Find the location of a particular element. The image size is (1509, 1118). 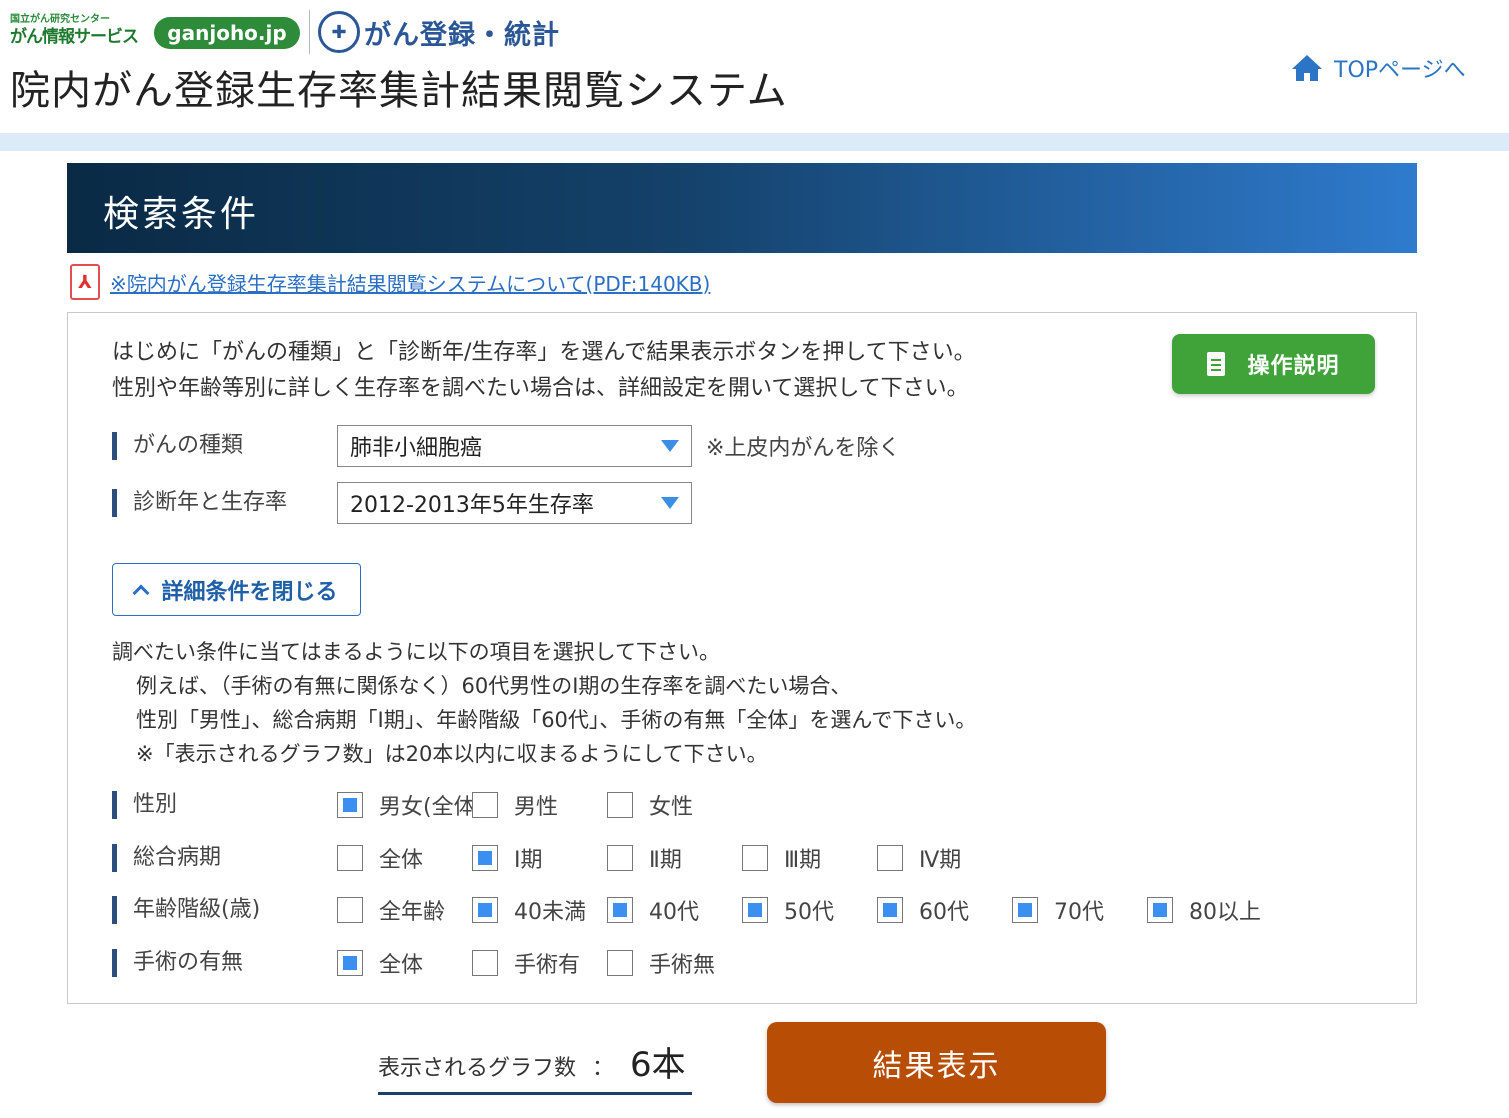

chevron-up-icon is located at coordinates (141, 592).